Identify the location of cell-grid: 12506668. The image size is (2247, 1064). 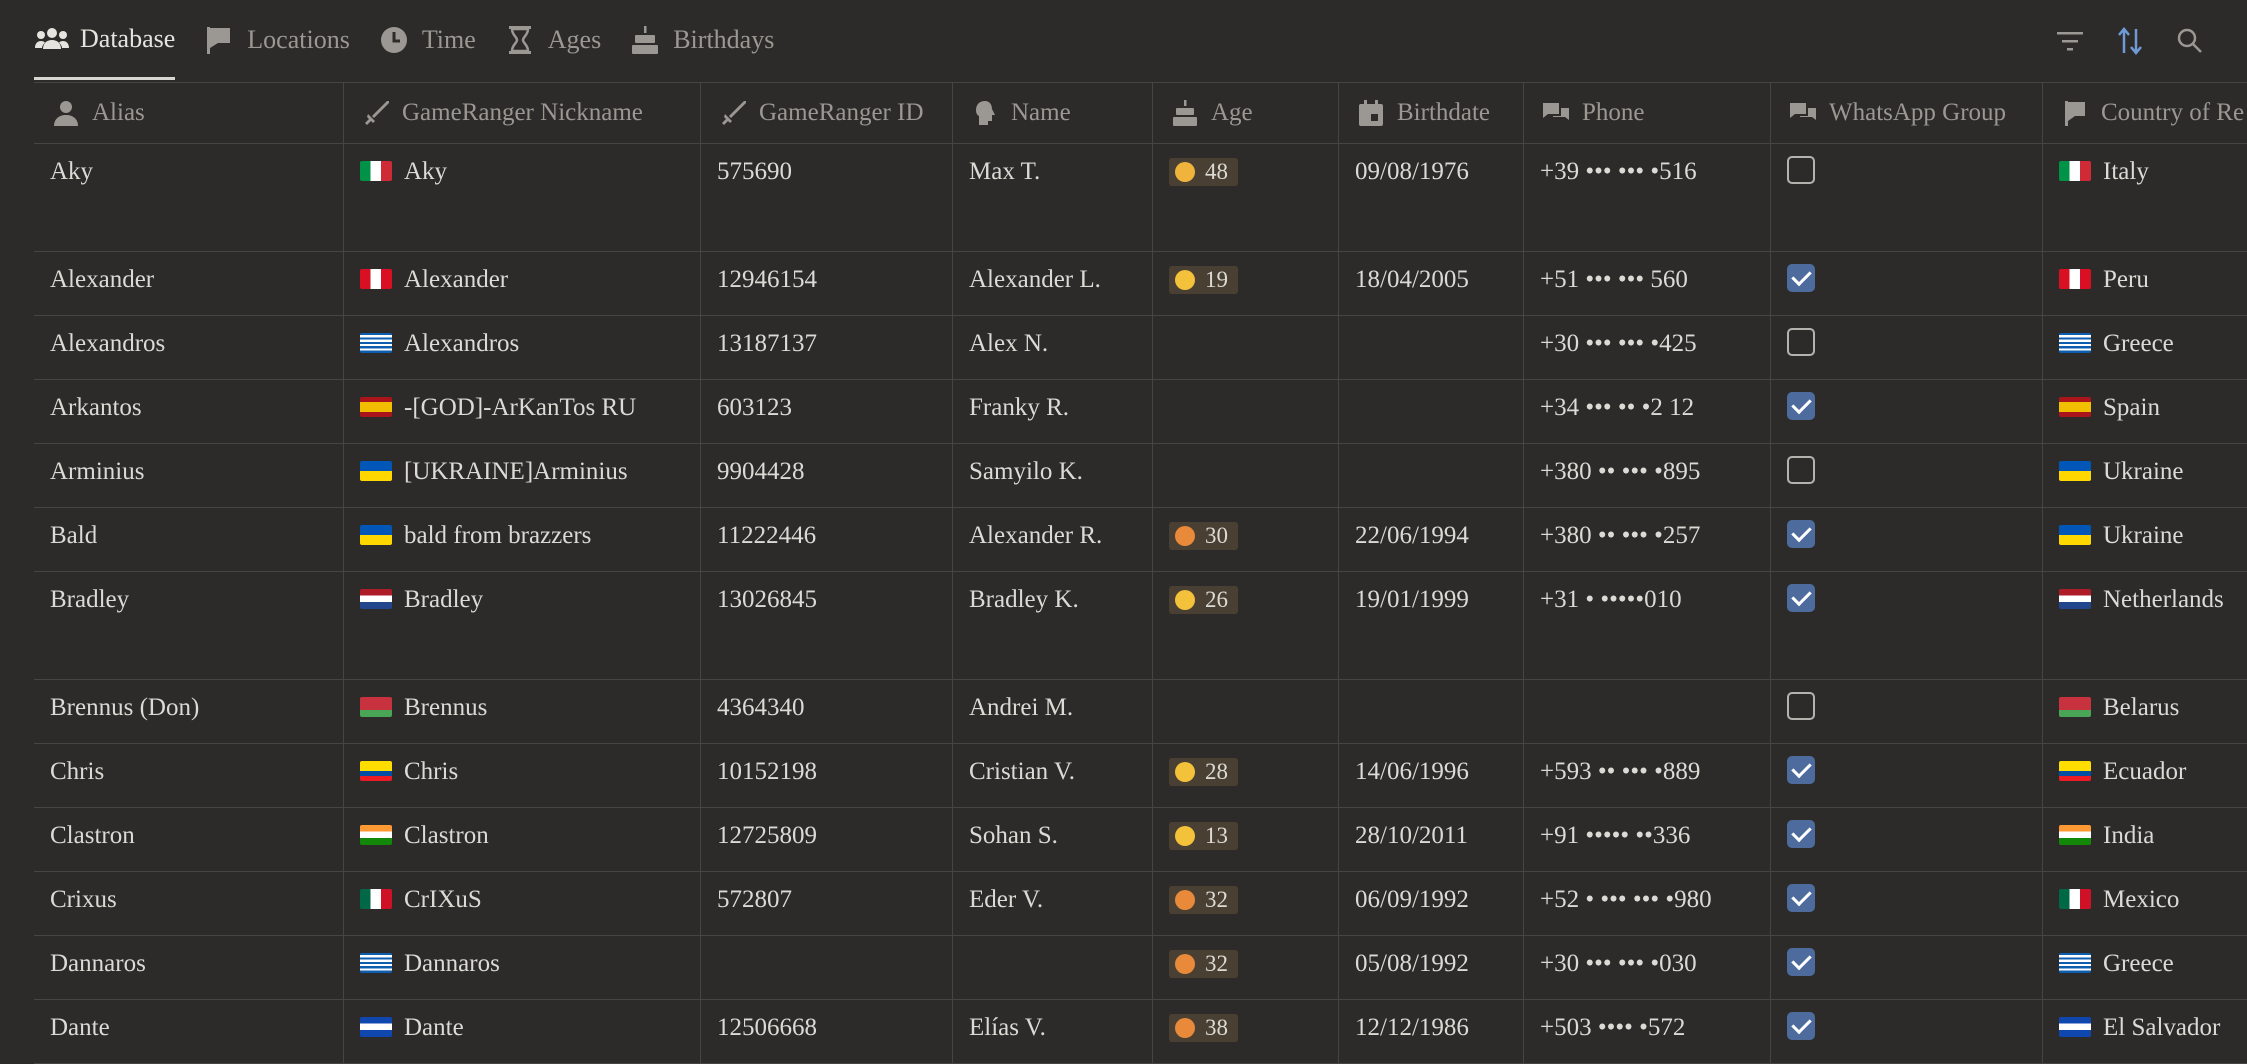
(827, 1031).